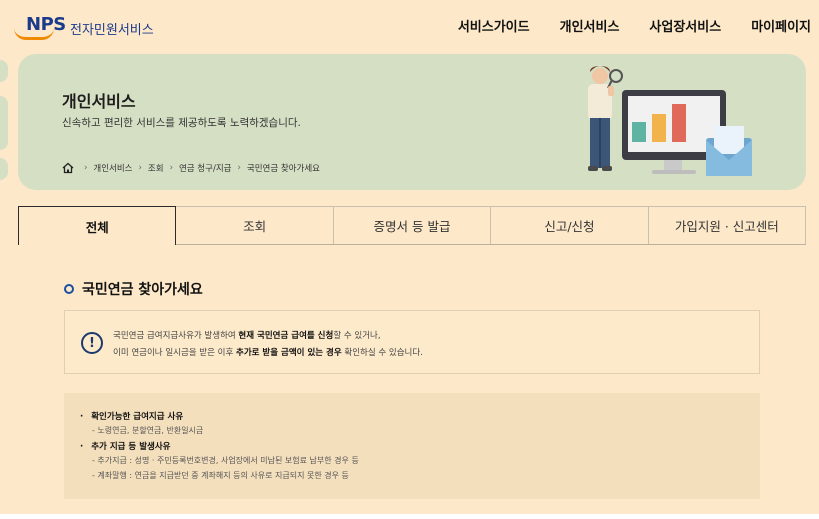 The width and height of the screenshot is (819, 519). I want to click on logo-subtitle: 전자민원서비스, so click(112, 30).